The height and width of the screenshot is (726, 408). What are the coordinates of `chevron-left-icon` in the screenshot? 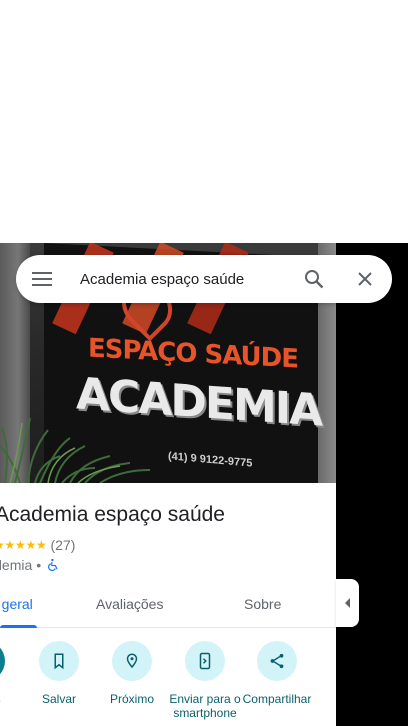 It's located at (347, 603).